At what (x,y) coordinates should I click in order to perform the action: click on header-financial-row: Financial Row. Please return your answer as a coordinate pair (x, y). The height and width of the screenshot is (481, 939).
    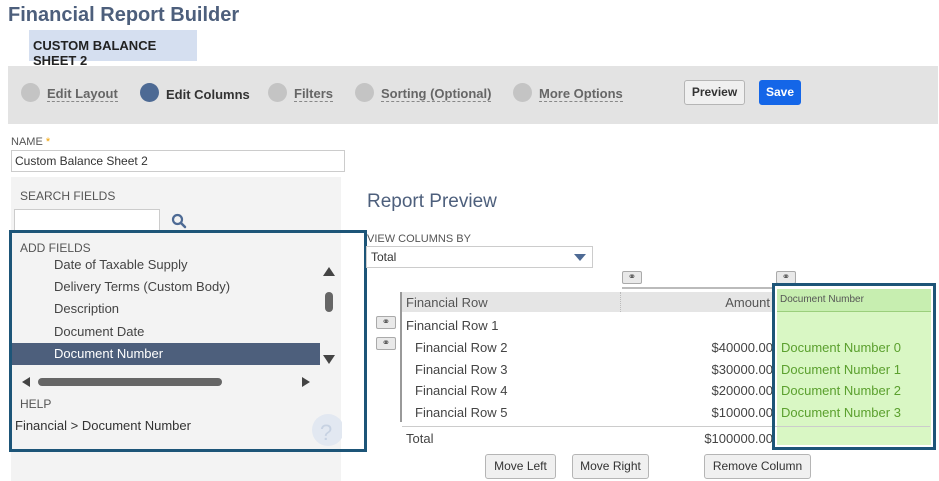
    Looking at the image, I should click on (511, 302).